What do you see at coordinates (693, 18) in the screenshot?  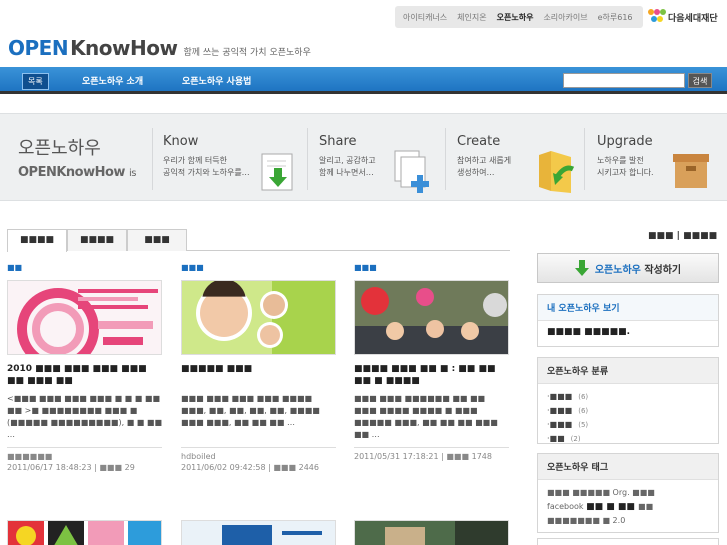 I see `foundation-name: 다음세대재단` at bounding box center [693, 18].